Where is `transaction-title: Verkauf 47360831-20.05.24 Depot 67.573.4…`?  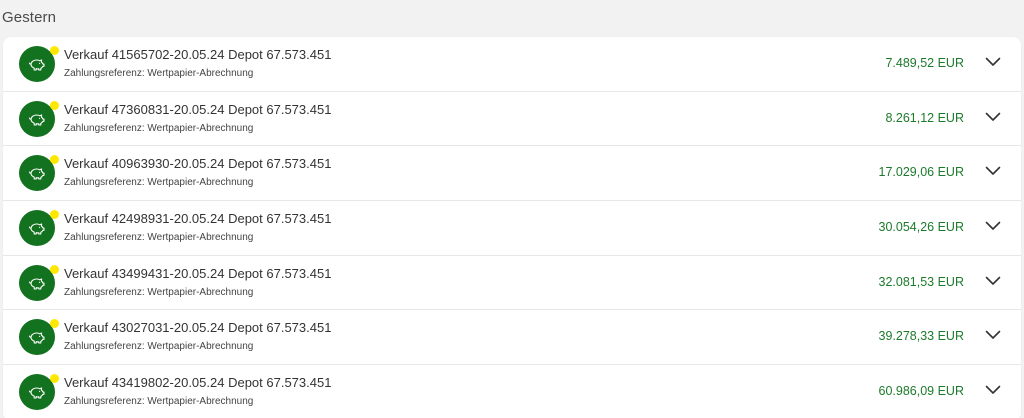 transaction-title: Verkauf 47360831-20.05.24 Depot 67.573.4… is located at coordinates (198, 109).